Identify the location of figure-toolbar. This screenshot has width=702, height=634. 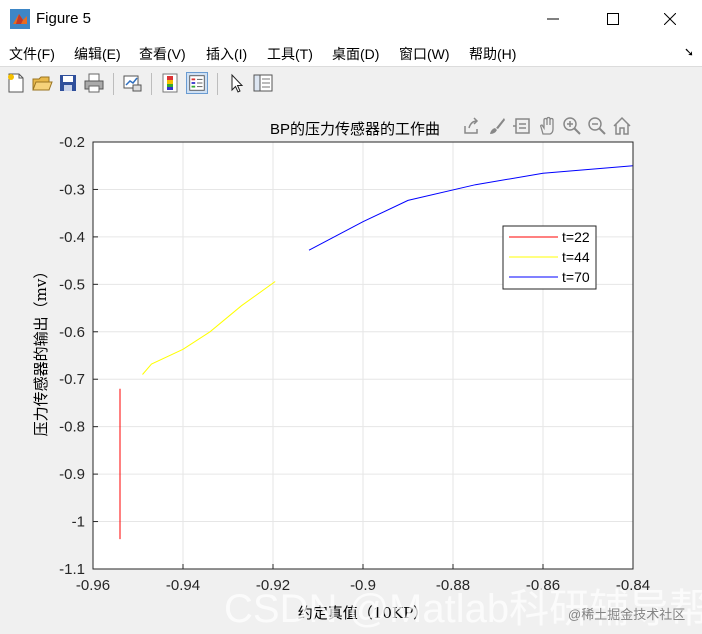
(351, 84).